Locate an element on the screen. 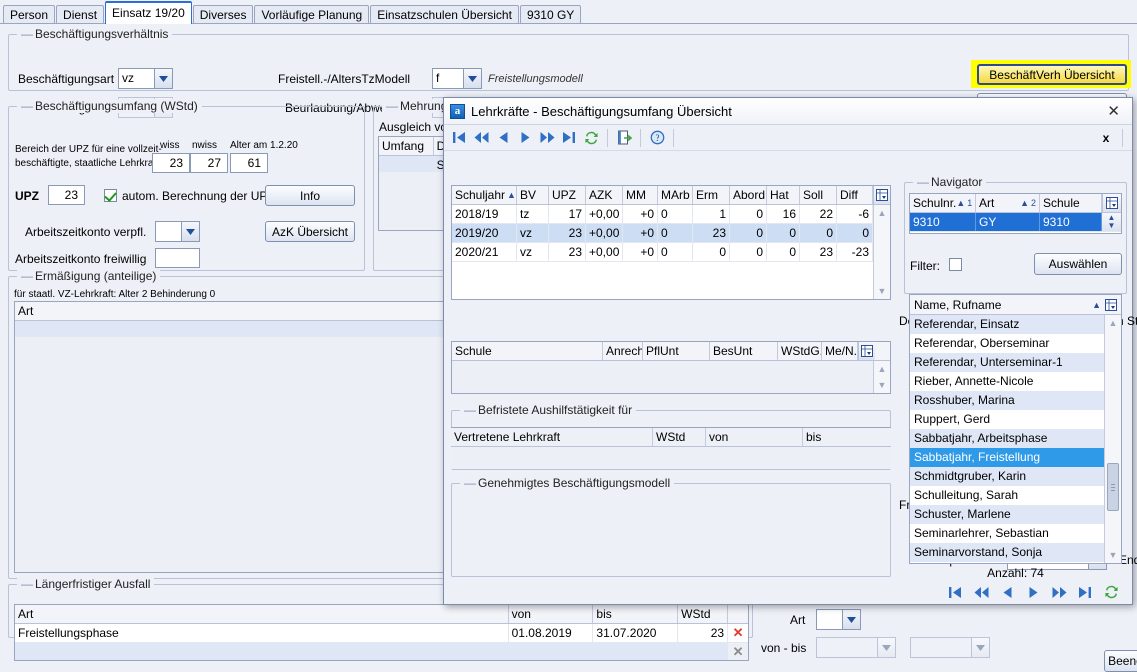 The width and height of the screenshot is (1137, 672). beenden-und-speichern-button: Beenden und Speichern is located at coordinates (1120, 661).